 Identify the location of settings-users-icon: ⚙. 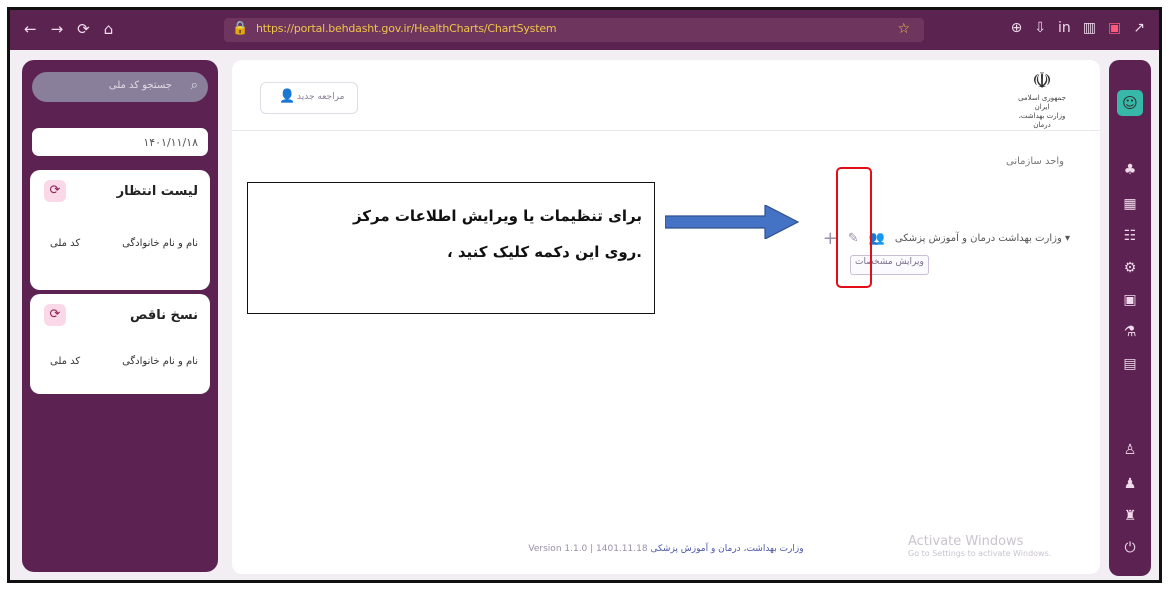
(1130, 268).